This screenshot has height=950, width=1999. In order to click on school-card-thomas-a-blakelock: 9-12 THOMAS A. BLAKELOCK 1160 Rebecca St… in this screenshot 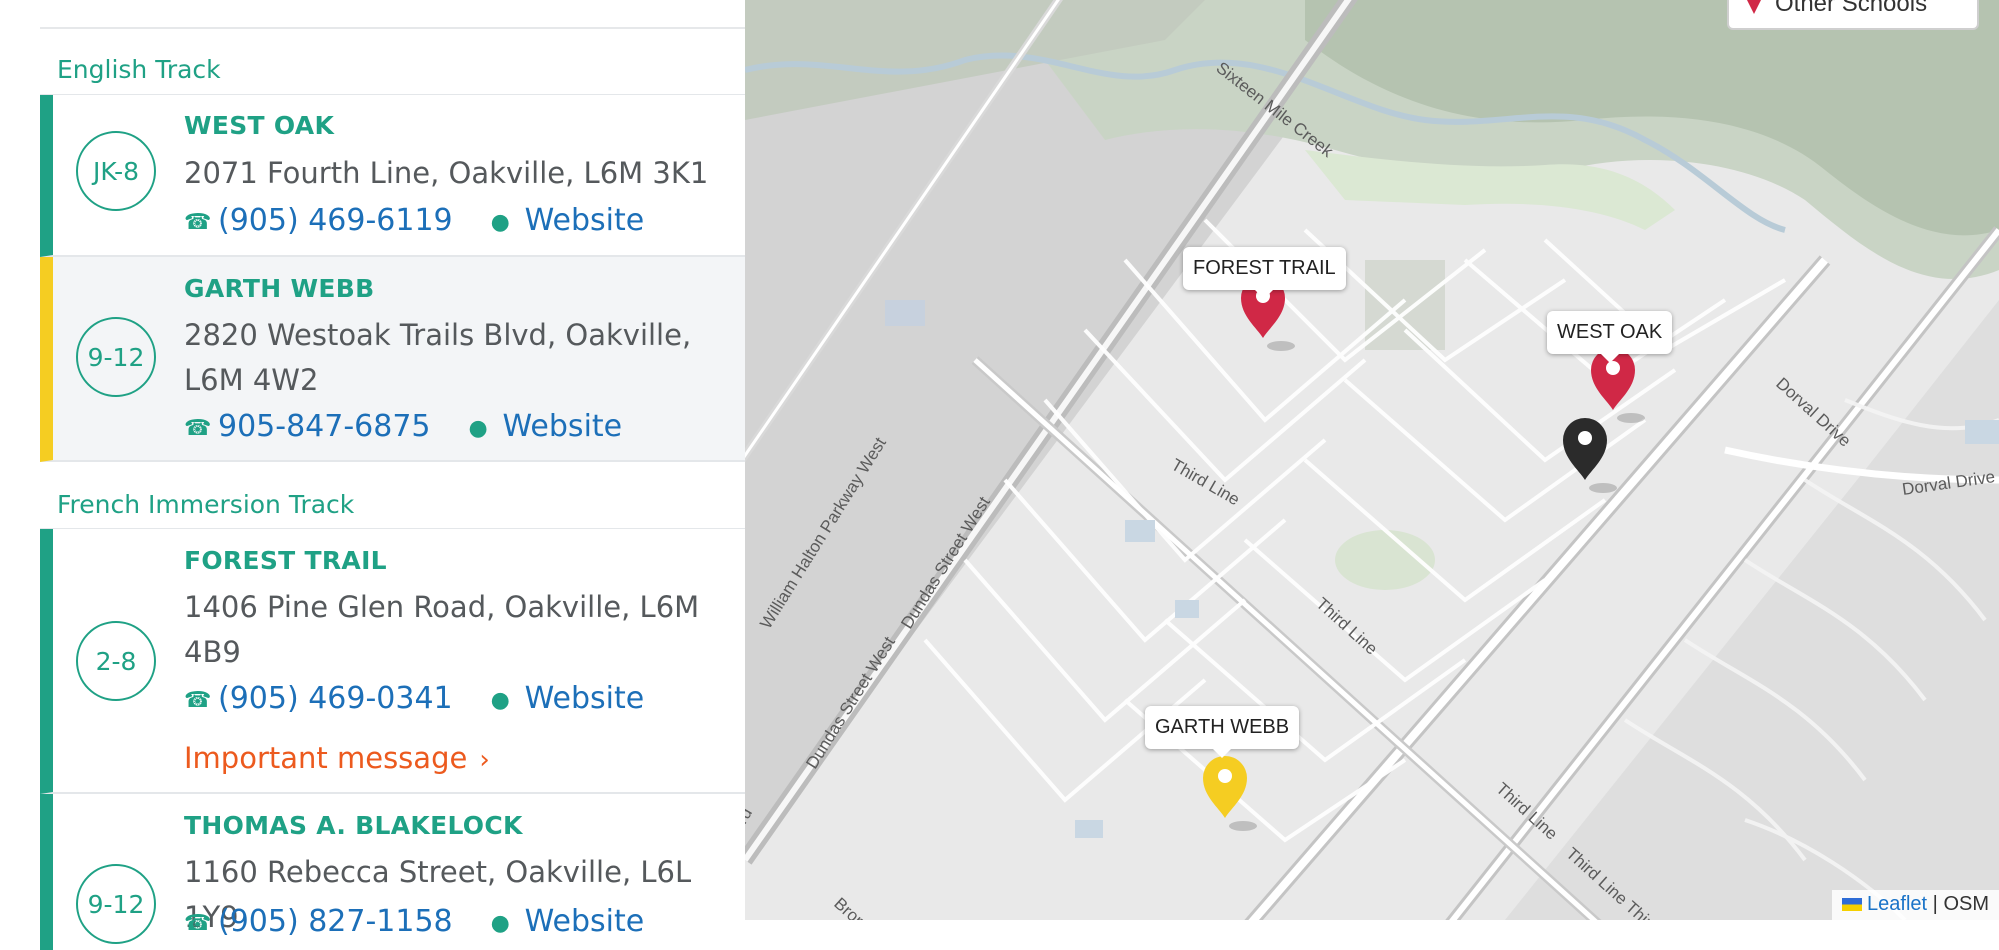, I will do `click(392, 872)`.